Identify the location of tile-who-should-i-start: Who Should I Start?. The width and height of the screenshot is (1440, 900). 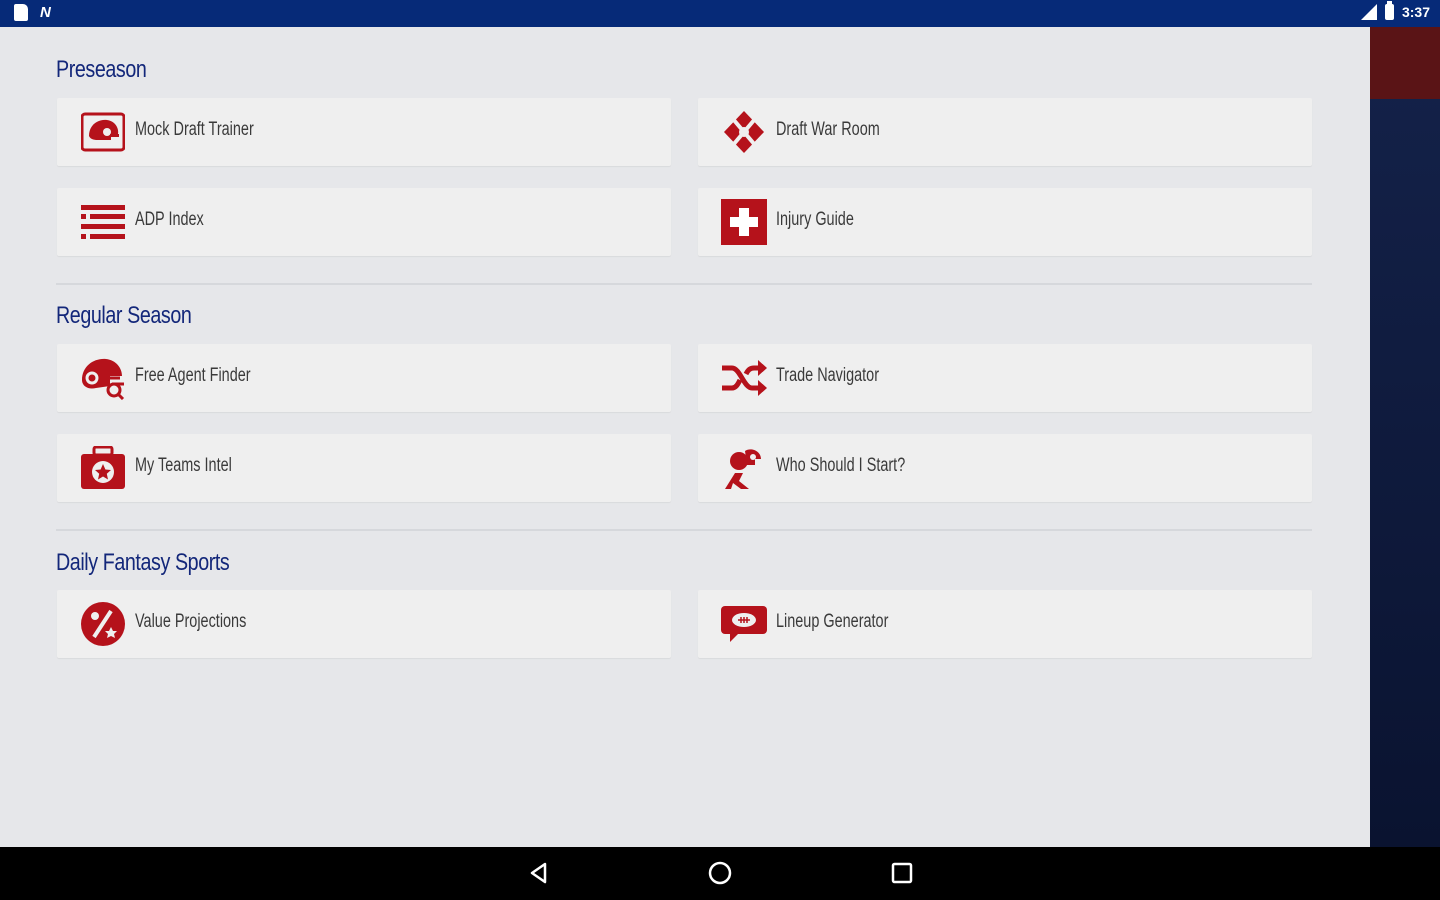
(1005, 468).